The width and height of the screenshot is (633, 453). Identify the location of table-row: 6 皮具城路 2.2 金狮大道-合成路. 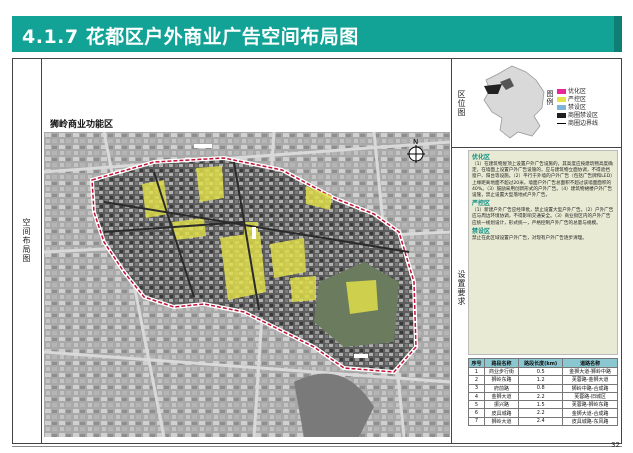
(543, 413).